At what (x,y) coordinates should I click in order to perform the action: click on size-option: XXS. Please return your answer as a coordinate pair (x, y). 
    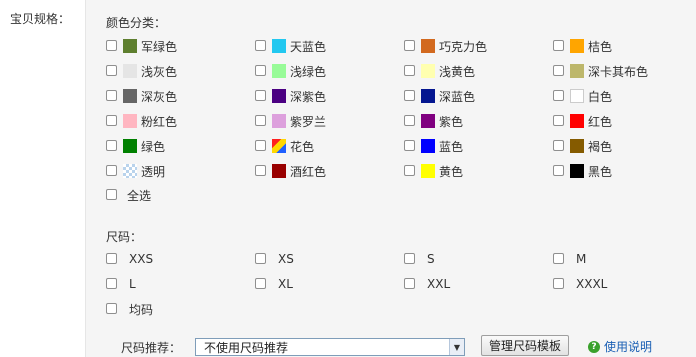
    Looking at the image, I should click on (129, 259).